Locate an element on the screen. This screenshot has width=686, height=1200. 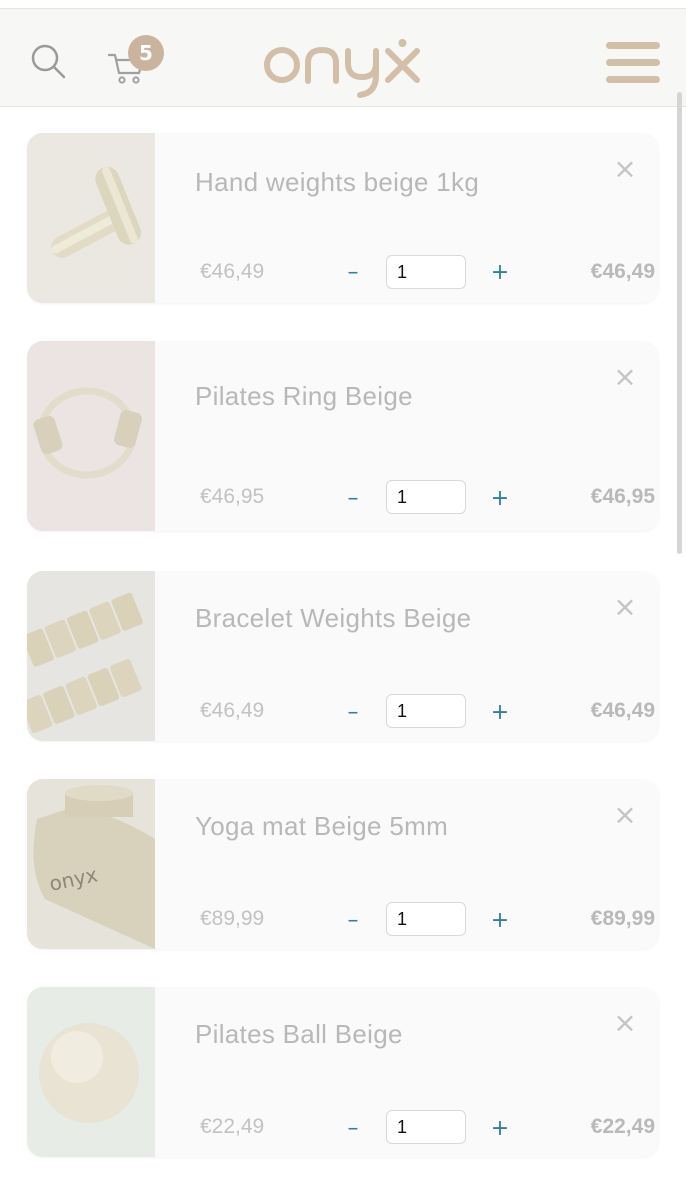
search-icon is located at coordinates (48, 61).